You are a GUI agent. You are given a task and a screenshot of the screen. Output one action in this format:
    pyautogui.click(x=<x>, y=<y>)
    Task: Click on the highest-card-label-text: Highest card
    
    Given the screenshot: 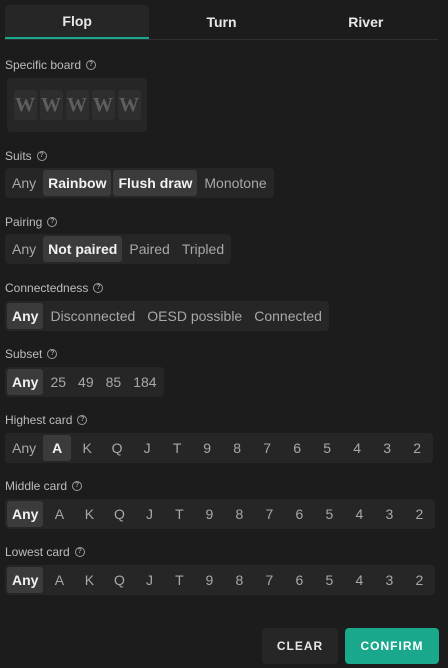 What is the action you would take?
    pyautogui.click(x=39, y=420)
    